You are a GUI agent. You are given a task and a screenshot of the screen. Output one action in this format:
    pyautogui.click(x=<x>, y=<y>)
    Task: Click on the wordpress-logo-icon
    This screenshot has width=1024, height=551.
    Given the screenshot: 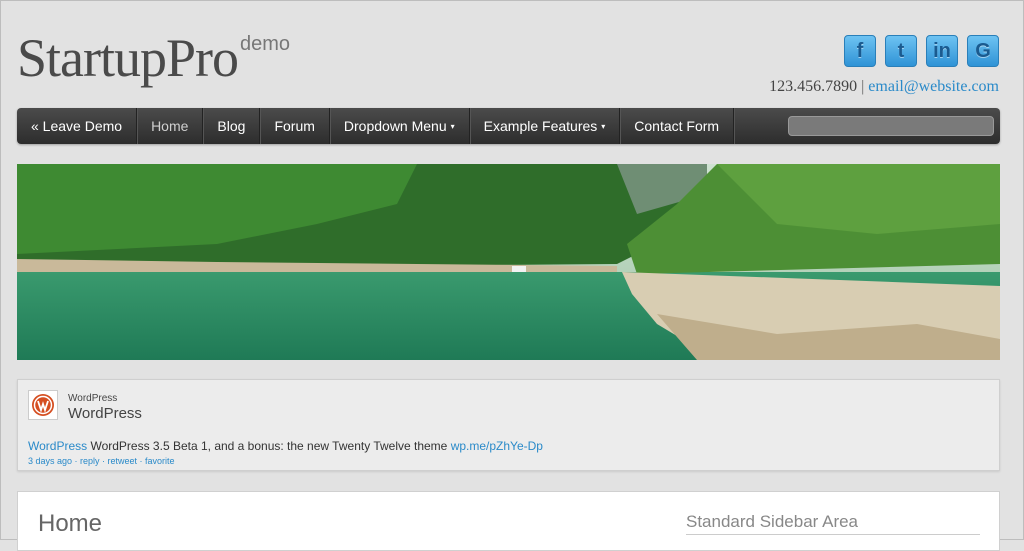 What is the action you would take?
    pyautogui.click(x=43, y=405)
    